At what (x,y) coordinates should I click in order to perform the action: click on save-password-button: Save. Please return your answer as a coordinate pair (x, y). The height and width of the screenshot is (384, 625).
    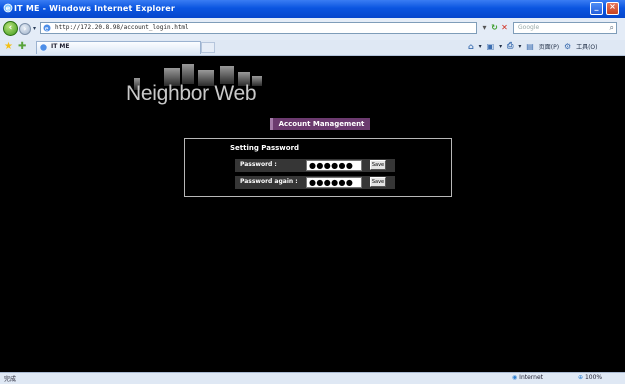
    Looking at the image, I should click on (378, 165).